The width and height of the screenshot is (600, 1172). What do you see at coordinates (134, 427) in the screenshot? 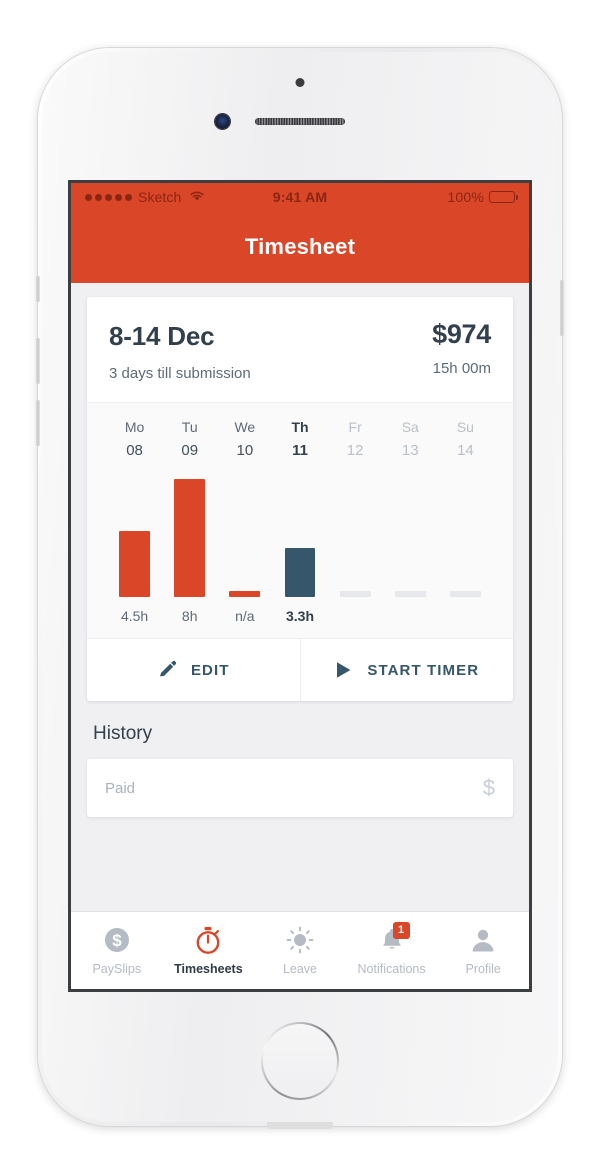
I see `day-name: Mo` at bounding box center [134, 427].